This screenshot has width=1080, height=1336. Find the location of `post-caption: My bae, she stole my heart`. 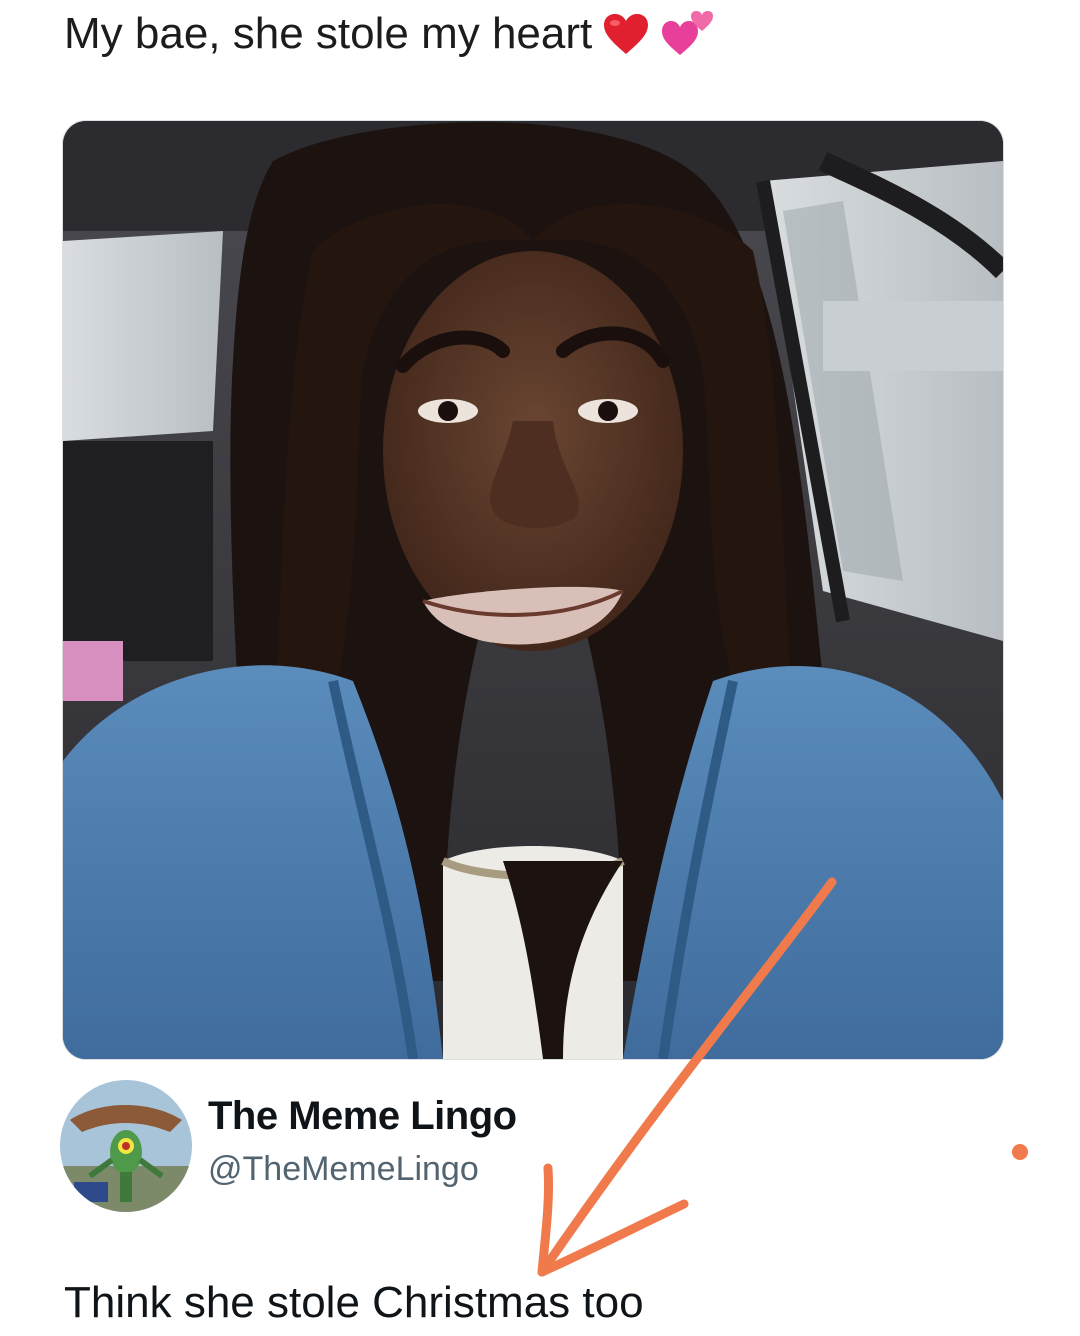

post-caption: My bae, she stole my heart is located at coordinates (390, 34).